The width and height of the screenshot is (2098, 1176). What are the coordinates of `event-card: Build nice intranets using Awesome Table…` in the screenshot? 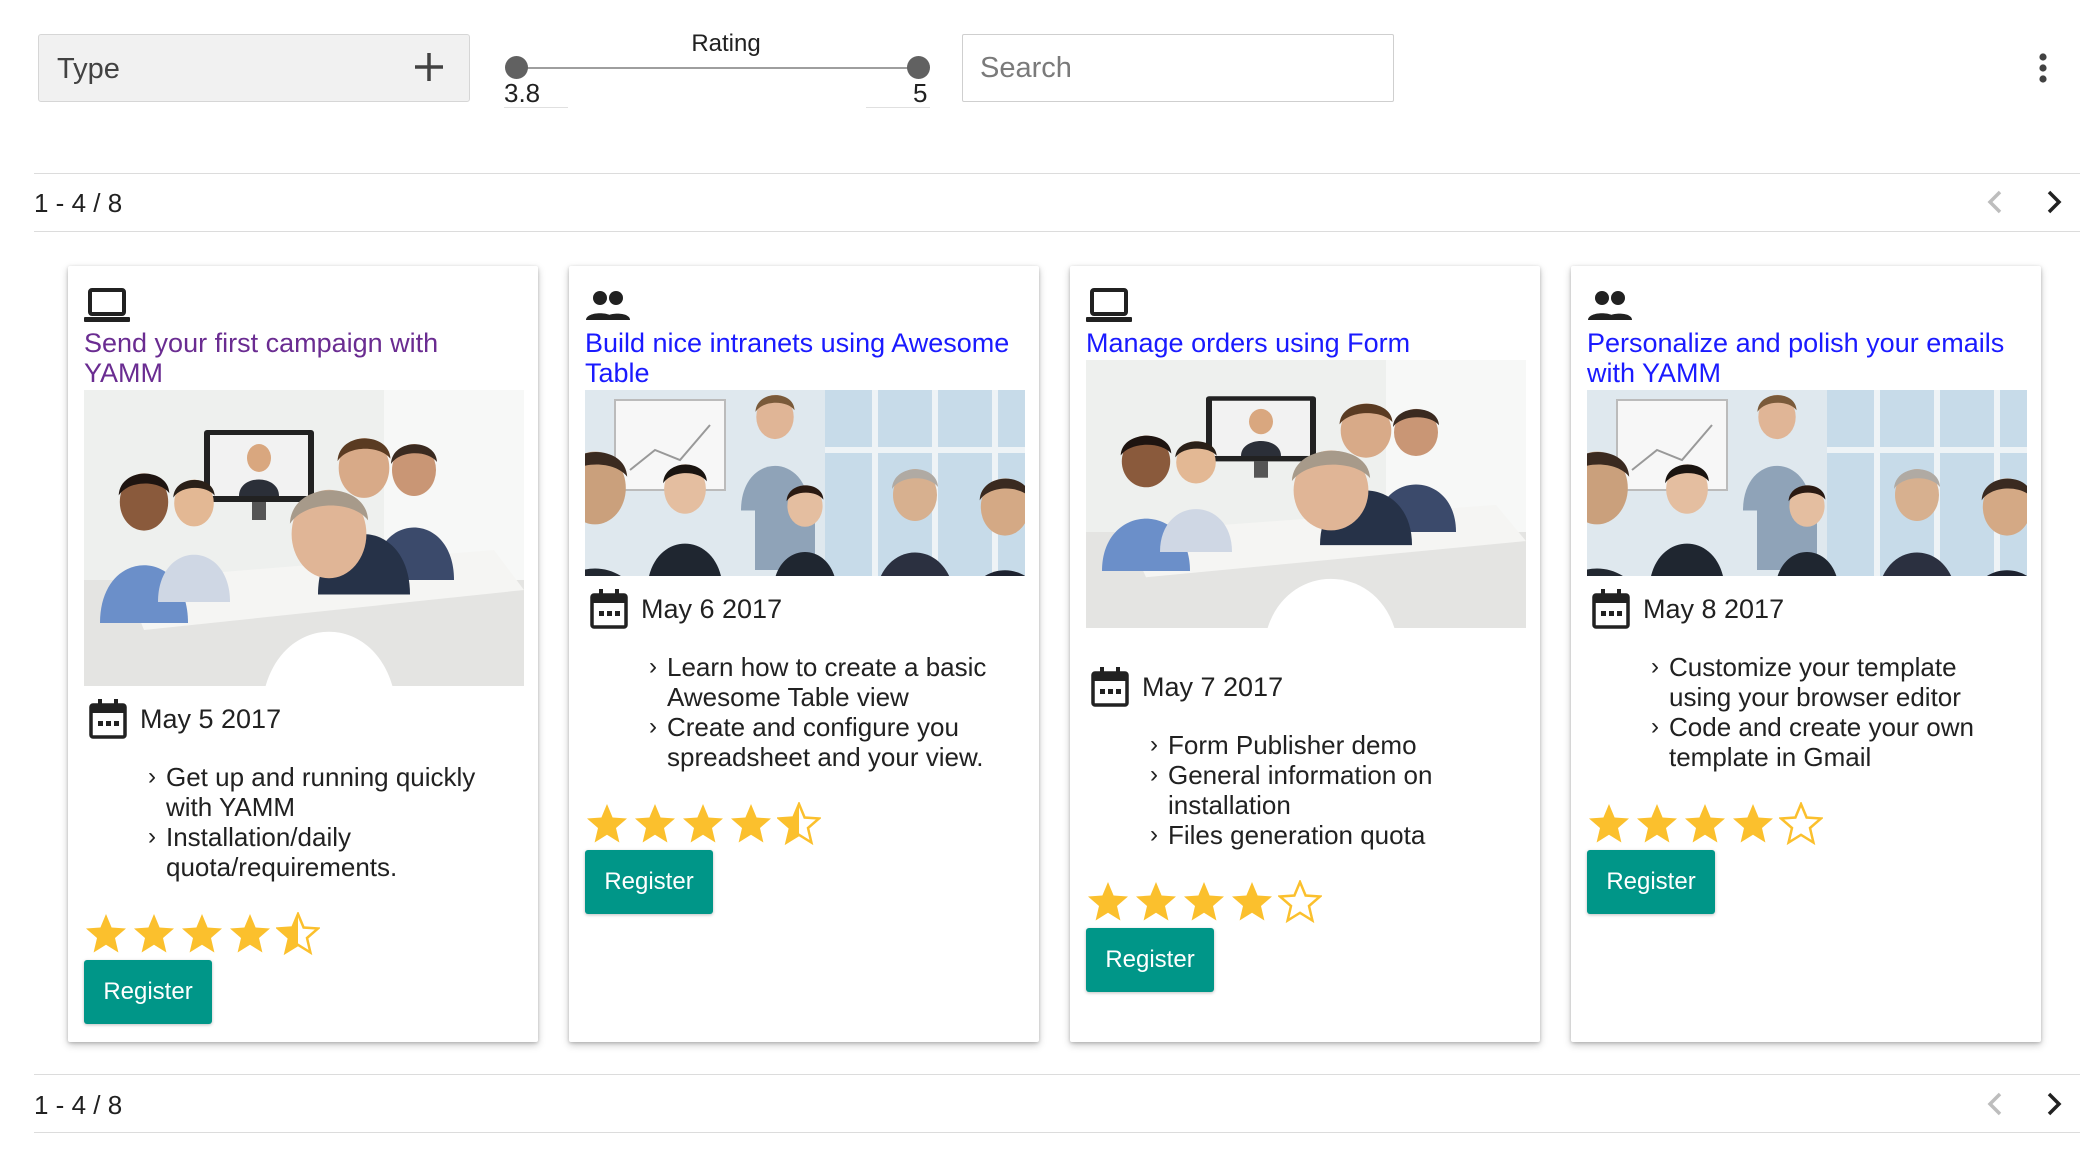 It's located at (804, 654).